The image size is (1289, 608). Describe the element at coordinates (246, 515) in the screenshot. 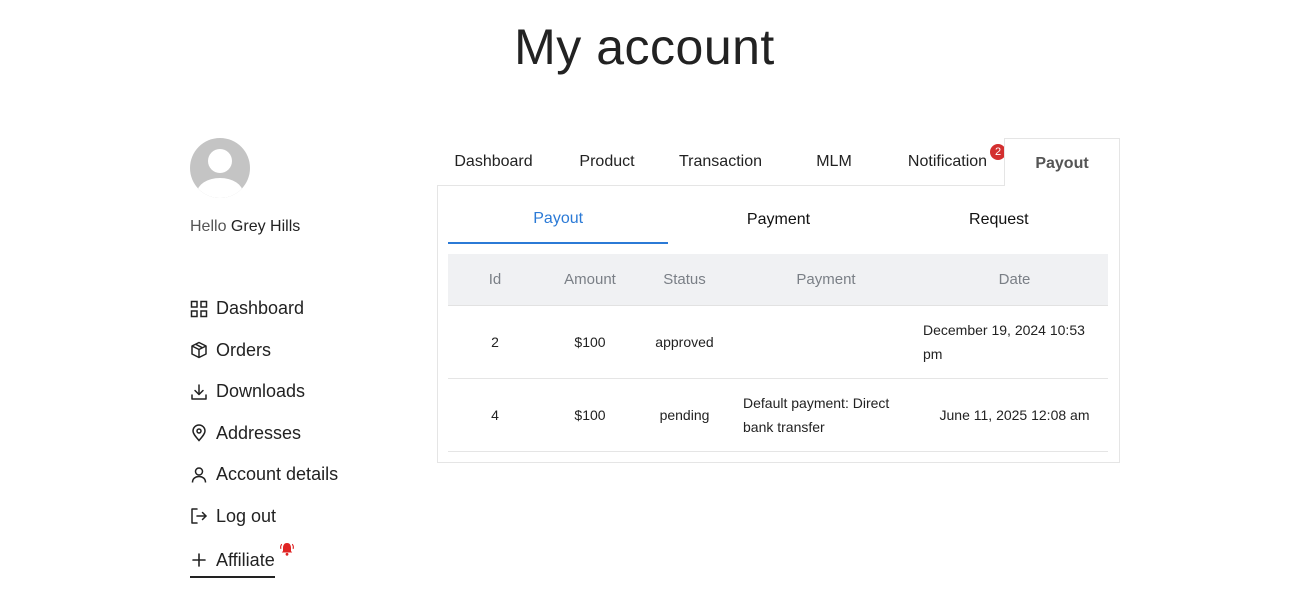

I see `nav-item-label: Log out` at that location.